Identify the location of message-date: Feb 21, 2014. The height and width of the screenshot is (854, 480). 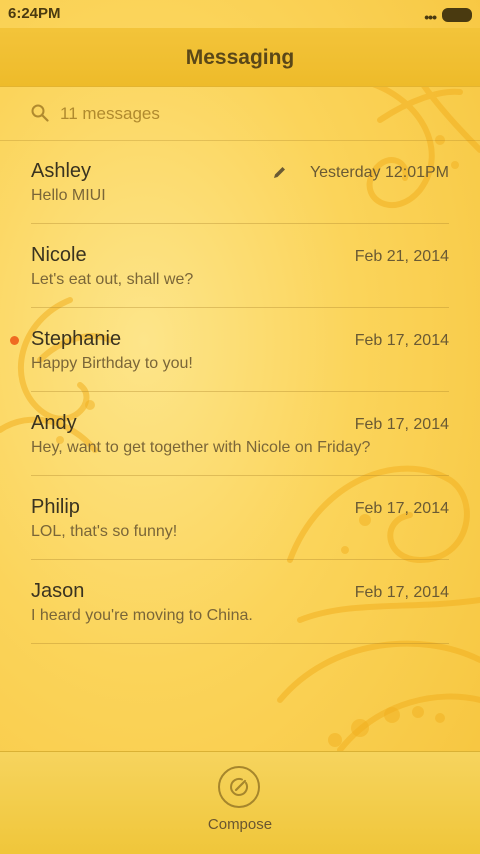
(401, 256).